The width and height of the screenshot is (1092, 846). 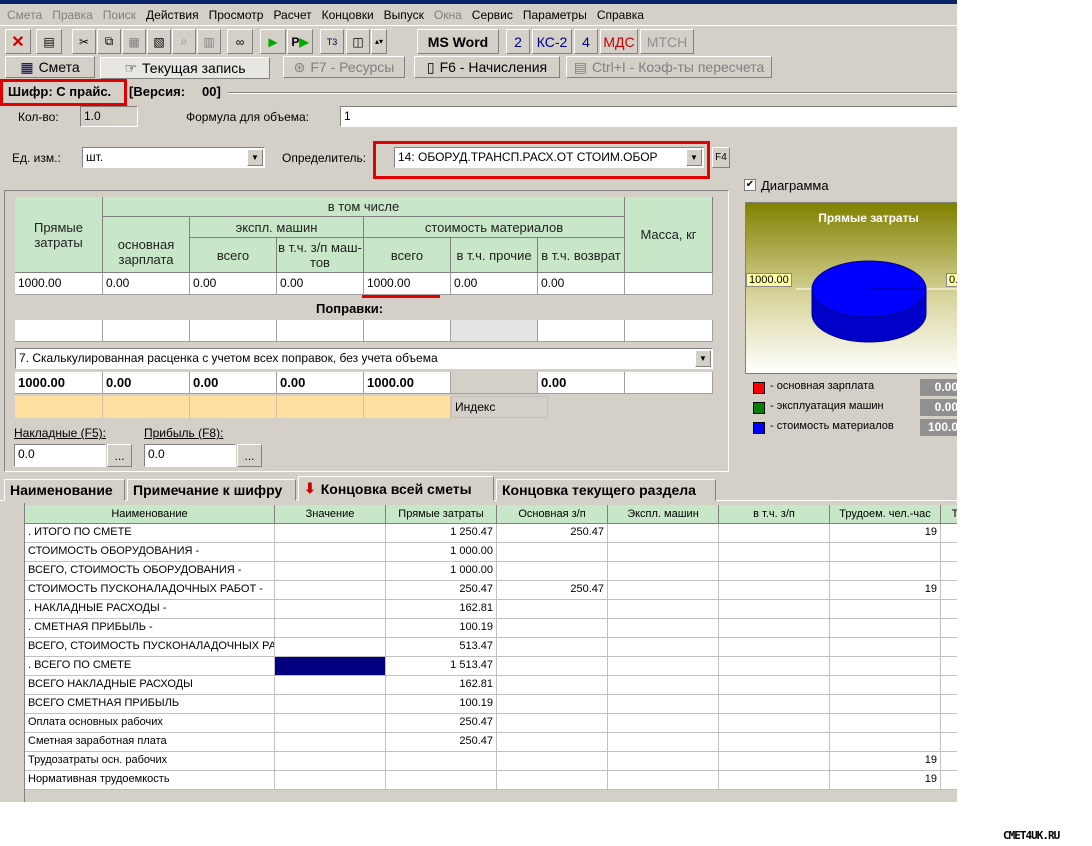 What do you see at coordinates (518, 41) in the screenshot?
I see `form-2-button: 2` at bounding box center [518, 41].